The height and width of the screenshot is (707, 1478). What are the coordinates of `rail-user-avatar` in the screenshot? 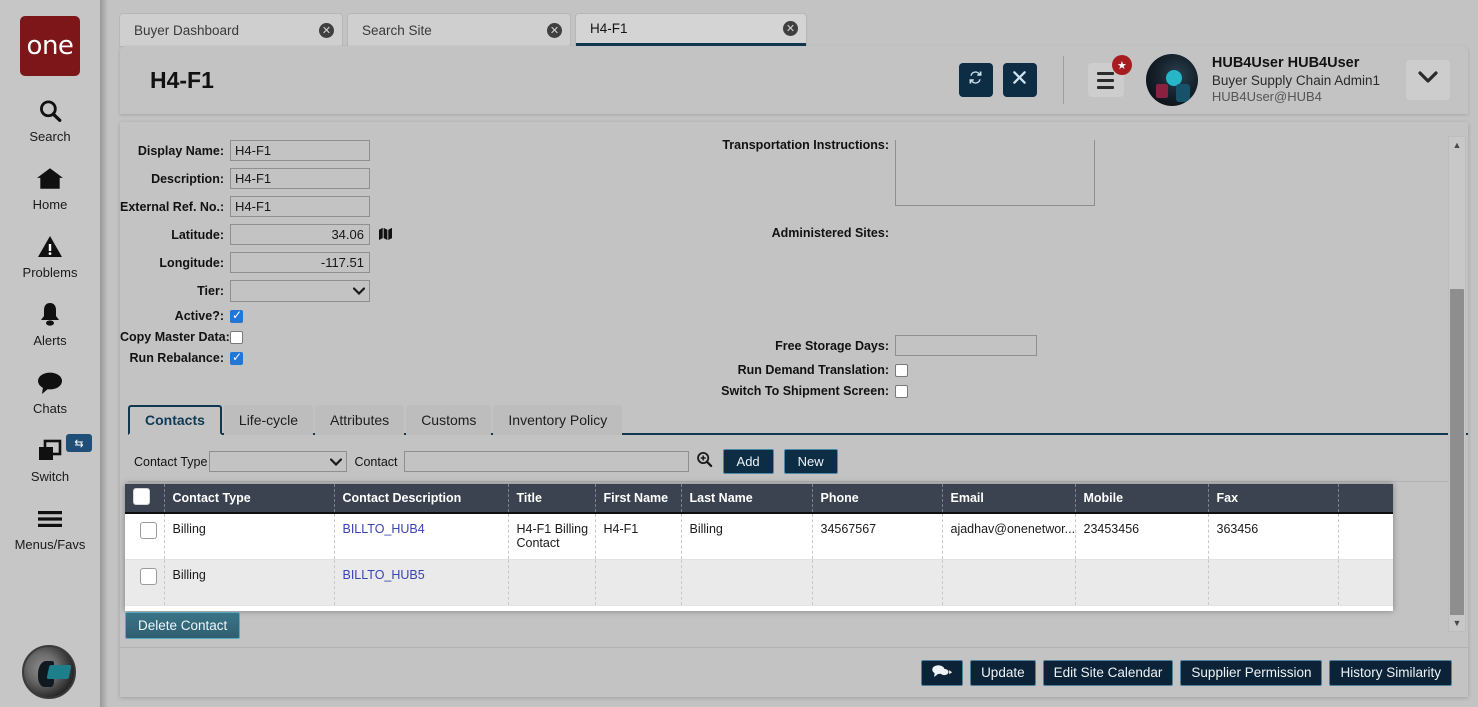 It's located at (49, 672).